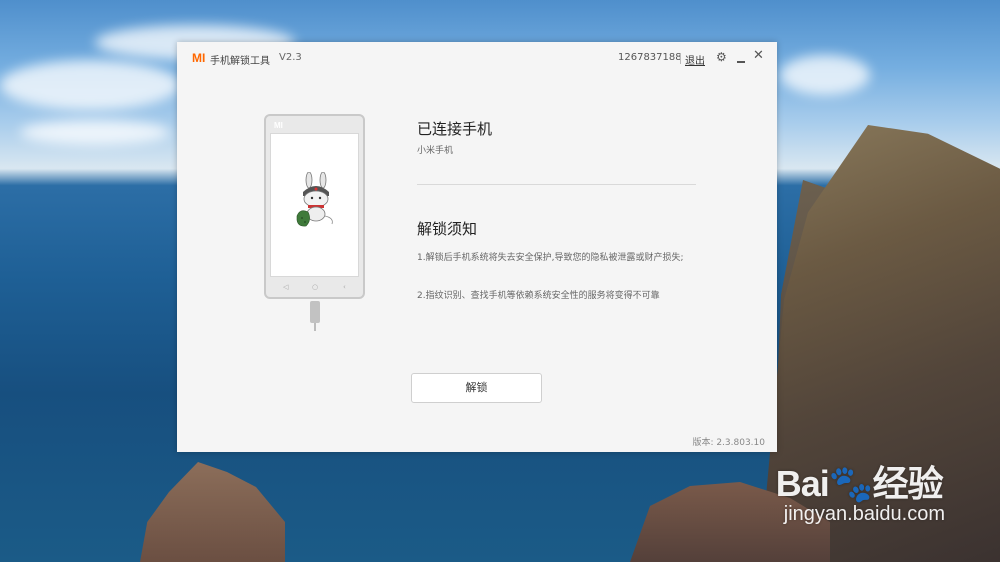  Describe the element at coordinates (435, 151) in the screenshot. I see `device-name: 小米手机` at that location.